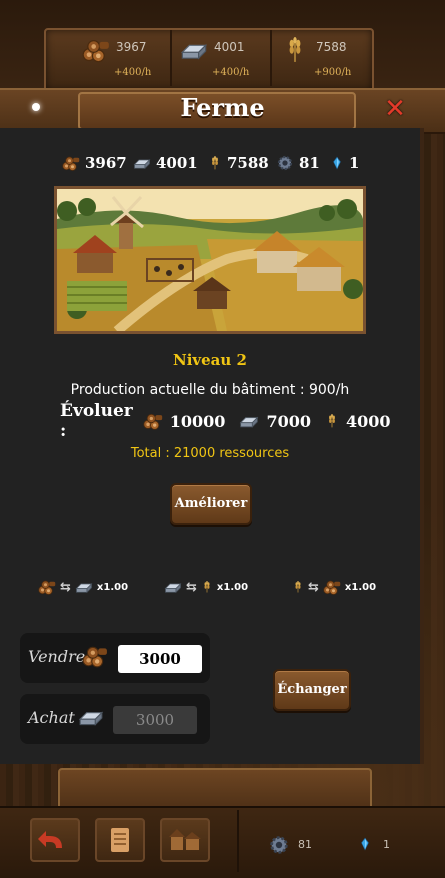 The width and height of the screenshot is (445, 878). I want to click on total-cost: Total : 21000 ressources, so click(210, 453).